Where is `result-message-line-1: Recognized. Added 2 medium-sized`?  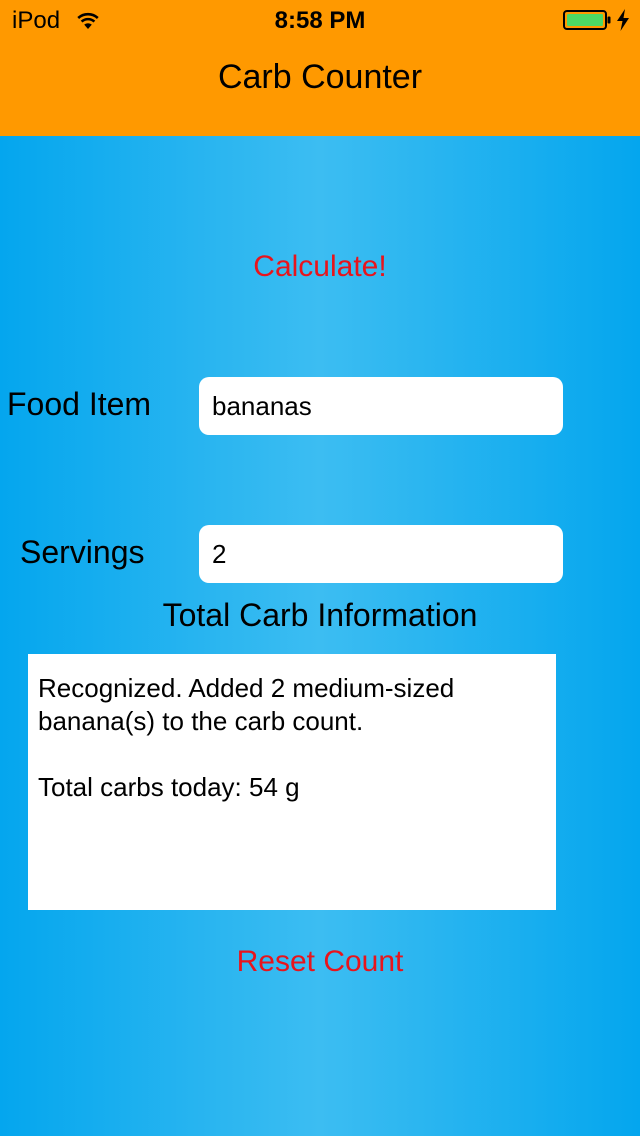
result-message-line-1: Recognized. Added 2 medium-sized is located at coordinates (246, 688).